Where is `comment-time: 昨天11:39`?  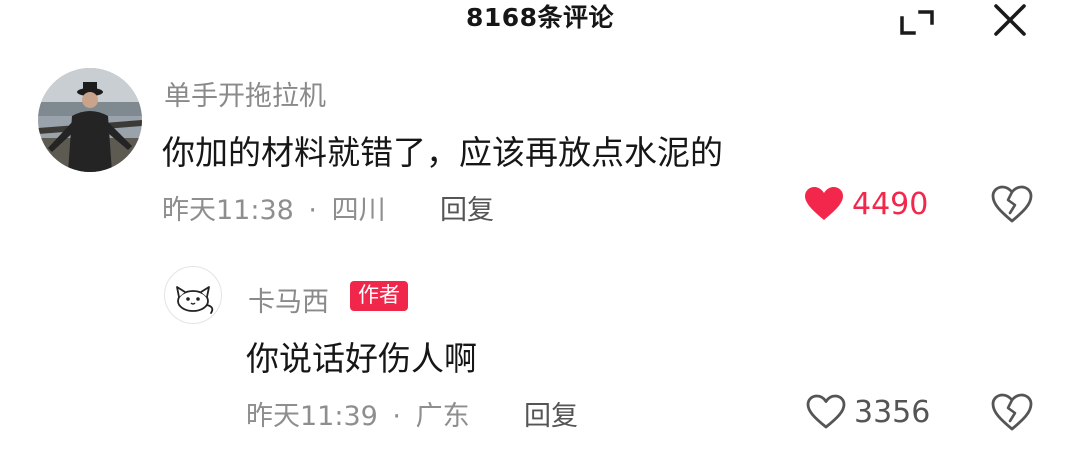
comment-time: 昨天11:39 is located at coordinates (312, 416).